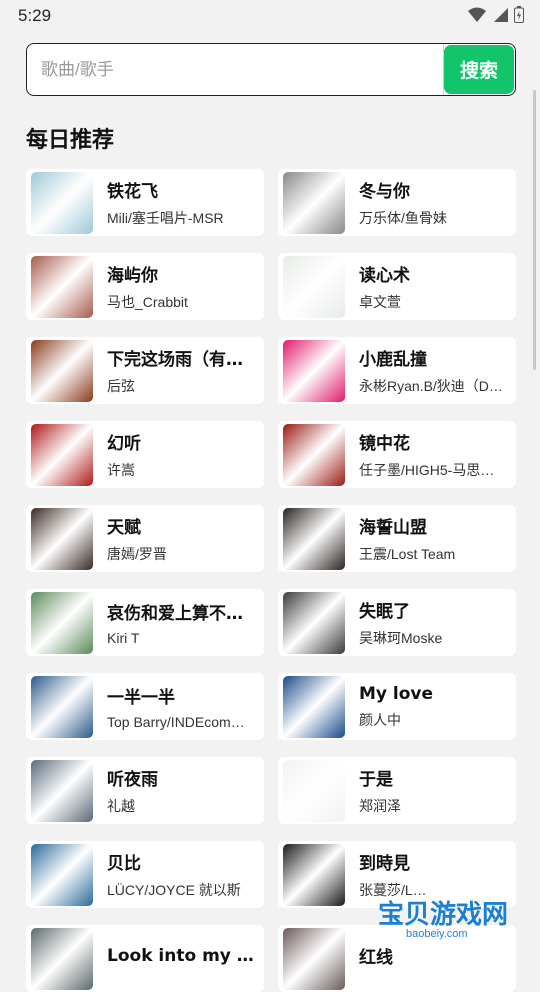 The image size is (540, 992). I want to click on song-card: 海屿你马也_Crabbit, so click(145, 286).